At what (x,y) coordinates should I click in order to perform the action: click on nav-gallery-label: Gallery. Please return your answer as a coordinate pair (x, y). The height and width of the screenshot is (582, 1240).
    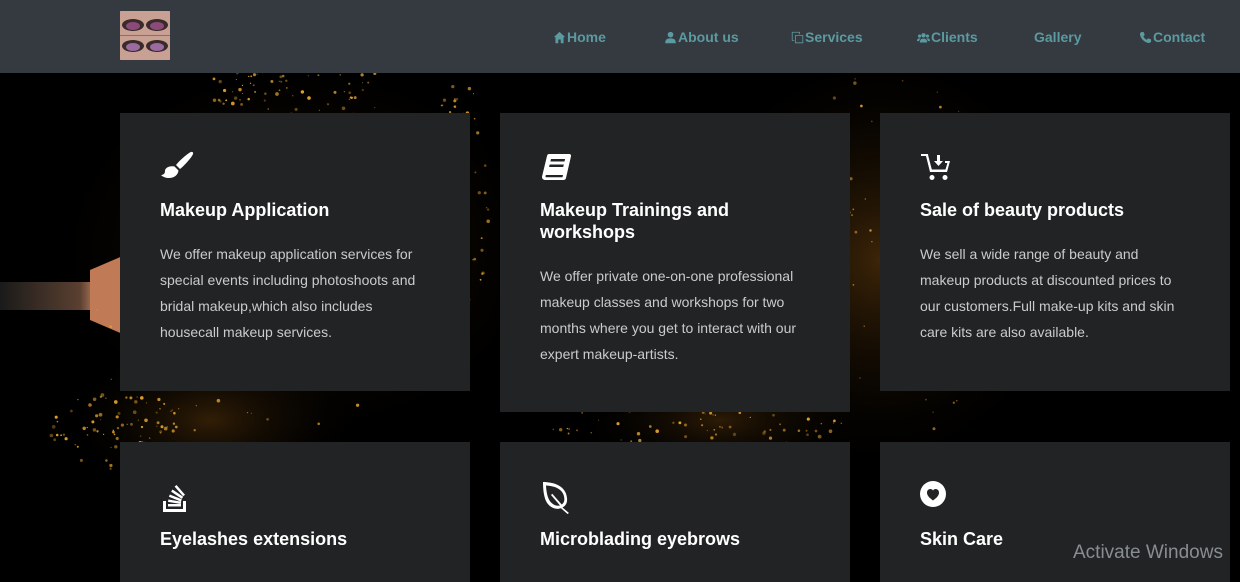
    Looking at the image, I should click on (1058, 37).